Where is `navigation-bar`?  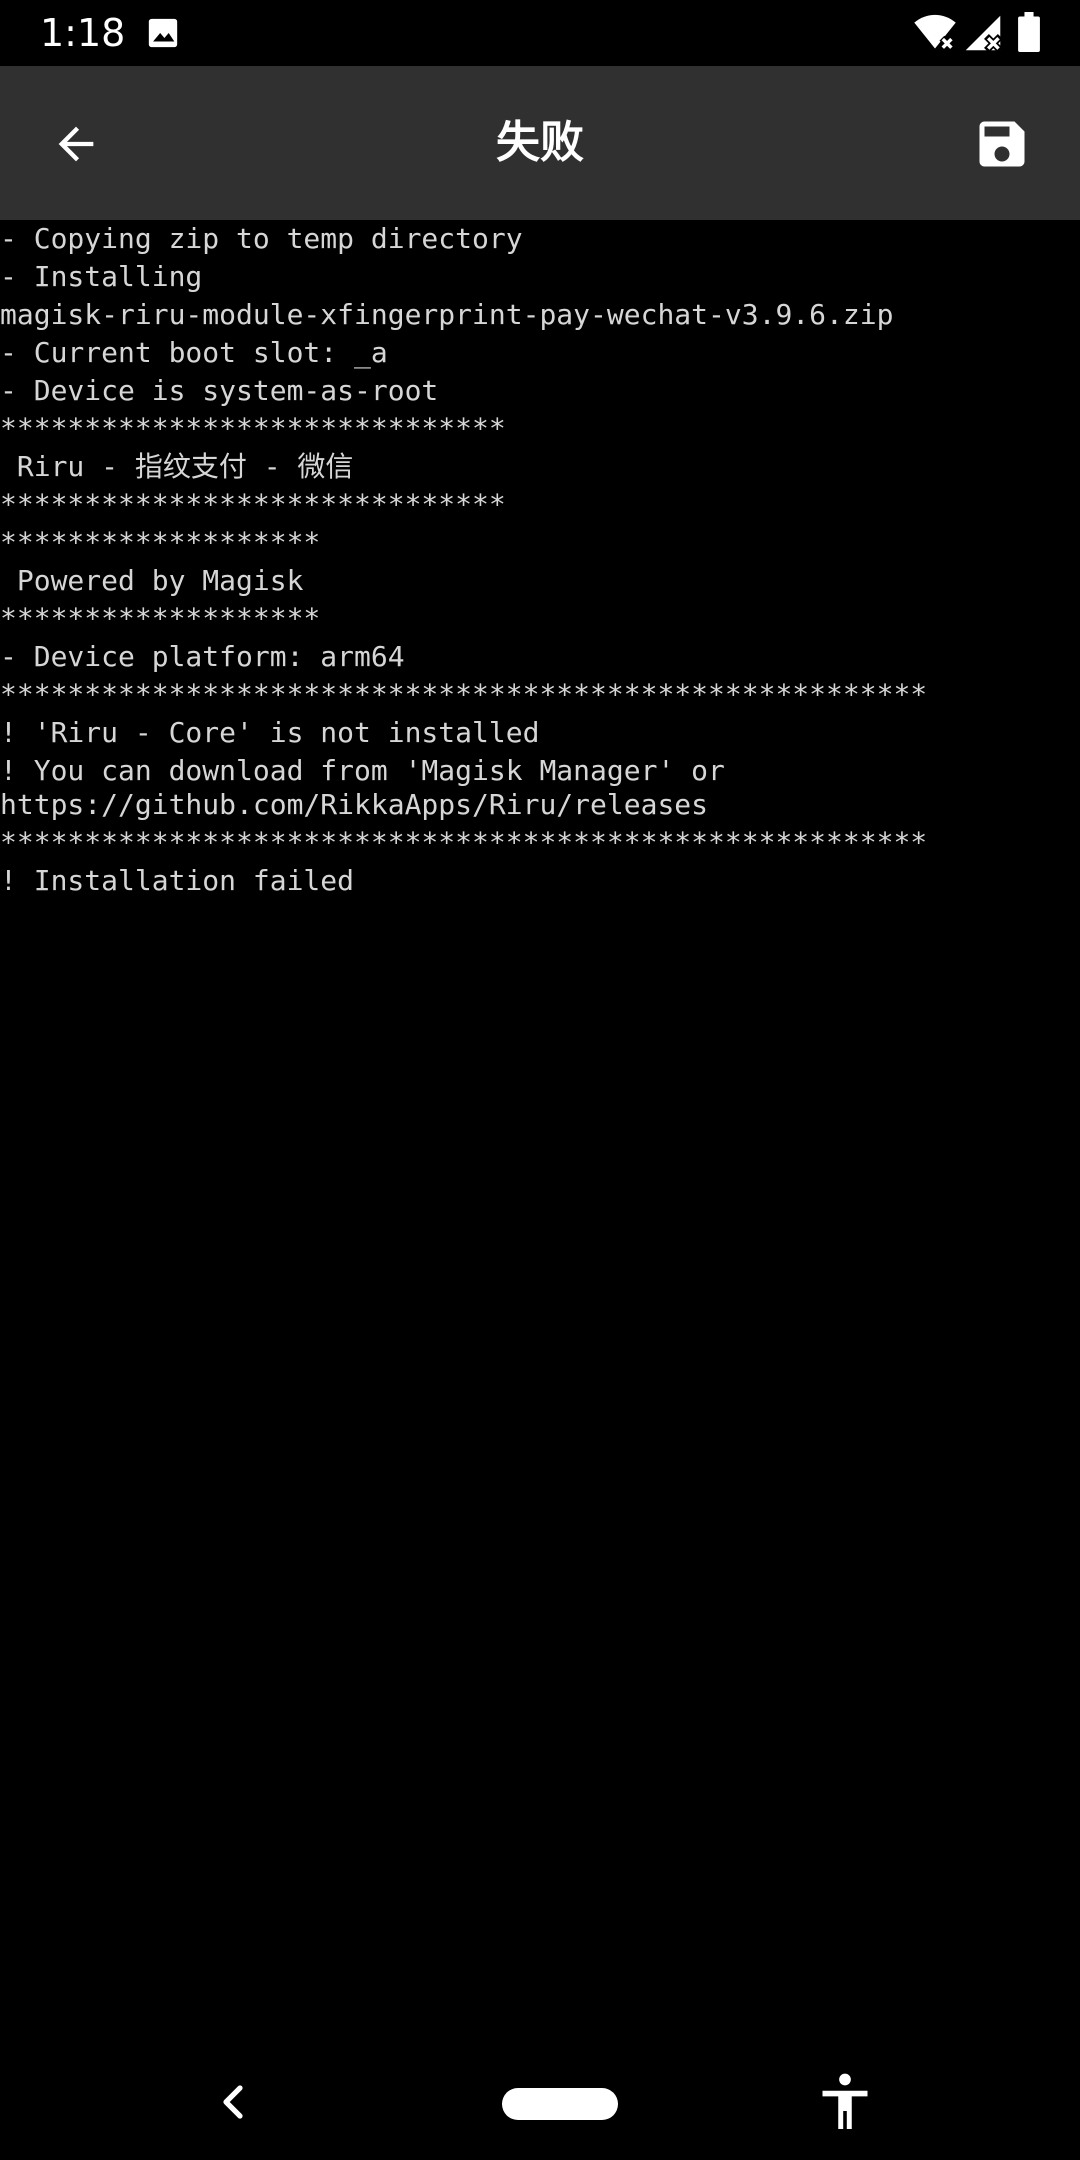 navigation-bar is located at coordinates (540, 2100).